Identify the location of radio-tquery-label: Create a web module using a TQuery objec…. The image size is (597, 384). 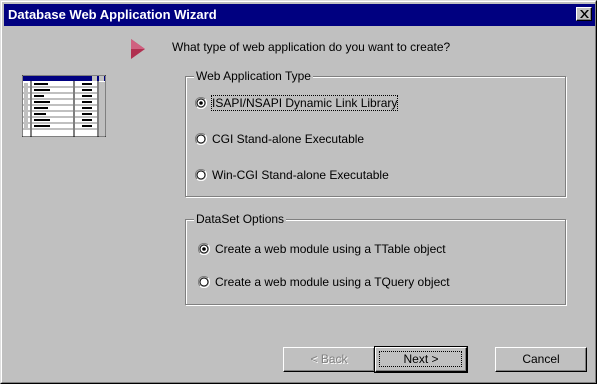
(332, 282).